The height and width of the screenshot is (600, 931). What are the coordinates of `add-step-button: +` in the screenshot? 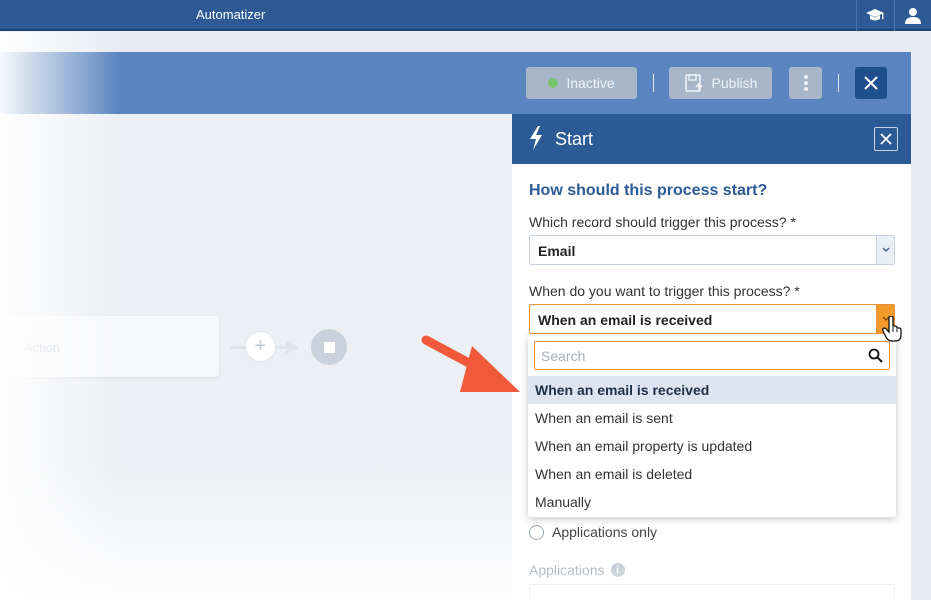 It's located at (260, 346).